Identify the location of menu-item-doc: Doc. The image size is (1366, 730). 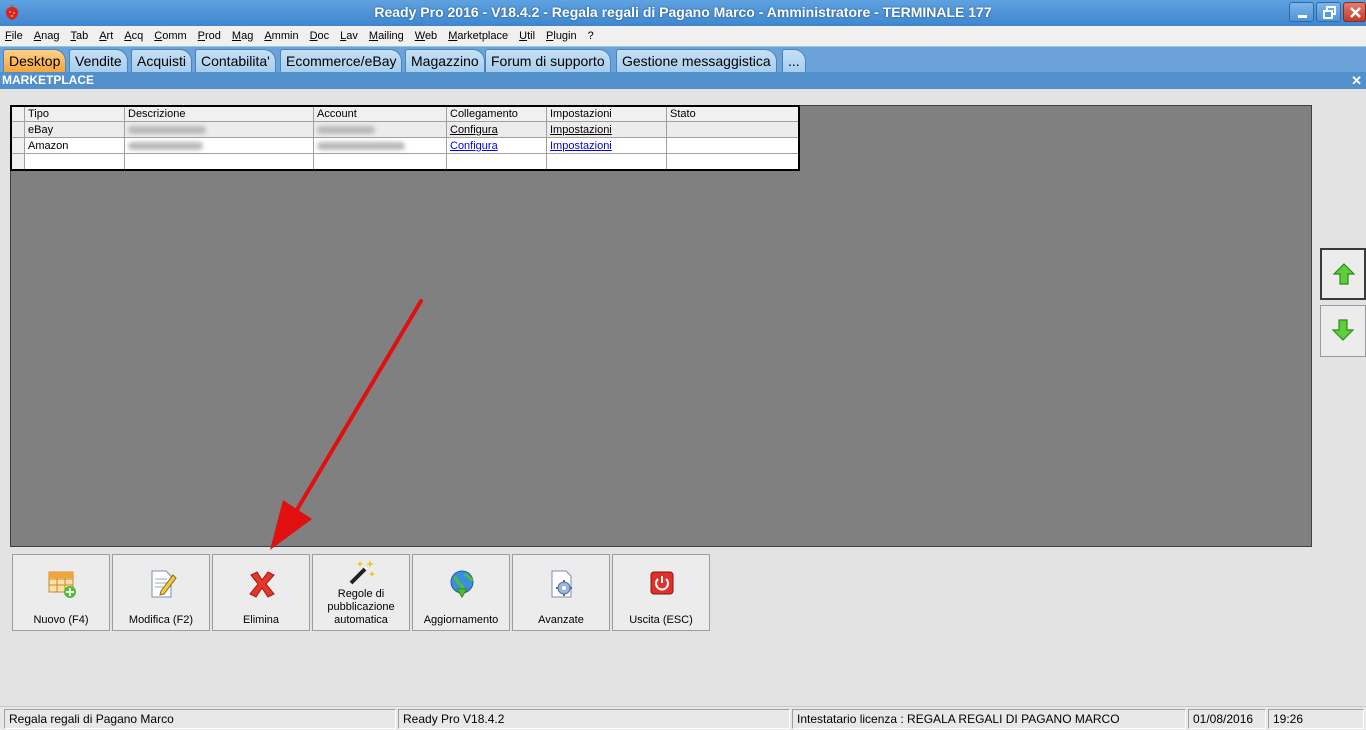
(320, 36).